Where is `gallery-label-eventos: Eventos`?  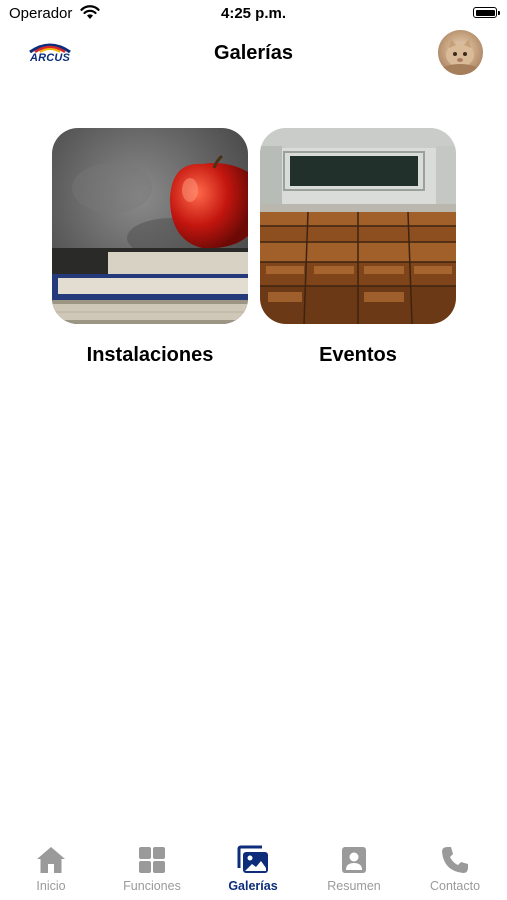 gallery-label-eventos: Eventos is located at coordinates (358, 355).